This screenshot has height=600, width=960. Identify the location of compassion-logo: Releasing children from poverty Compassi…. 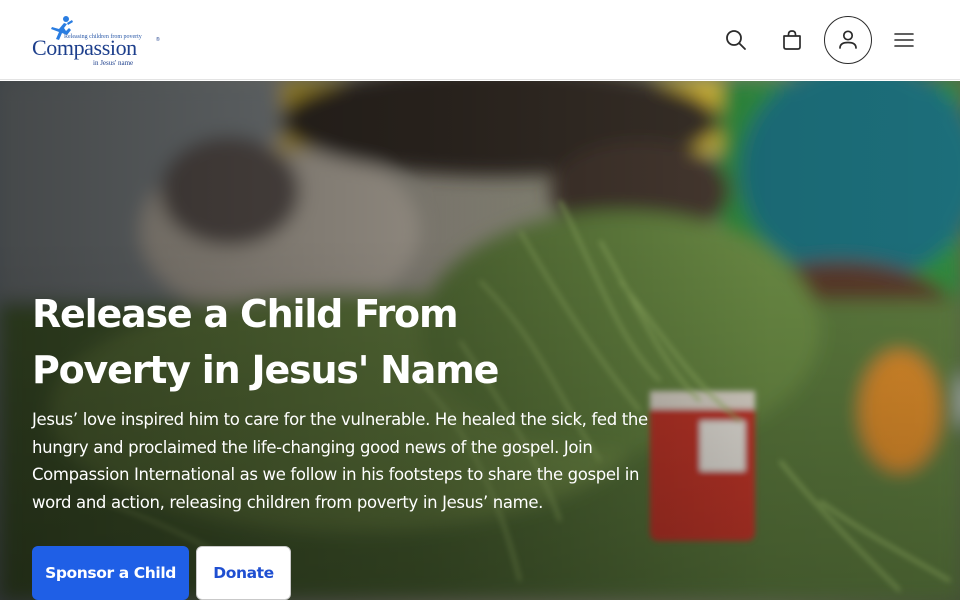
(97, 41).